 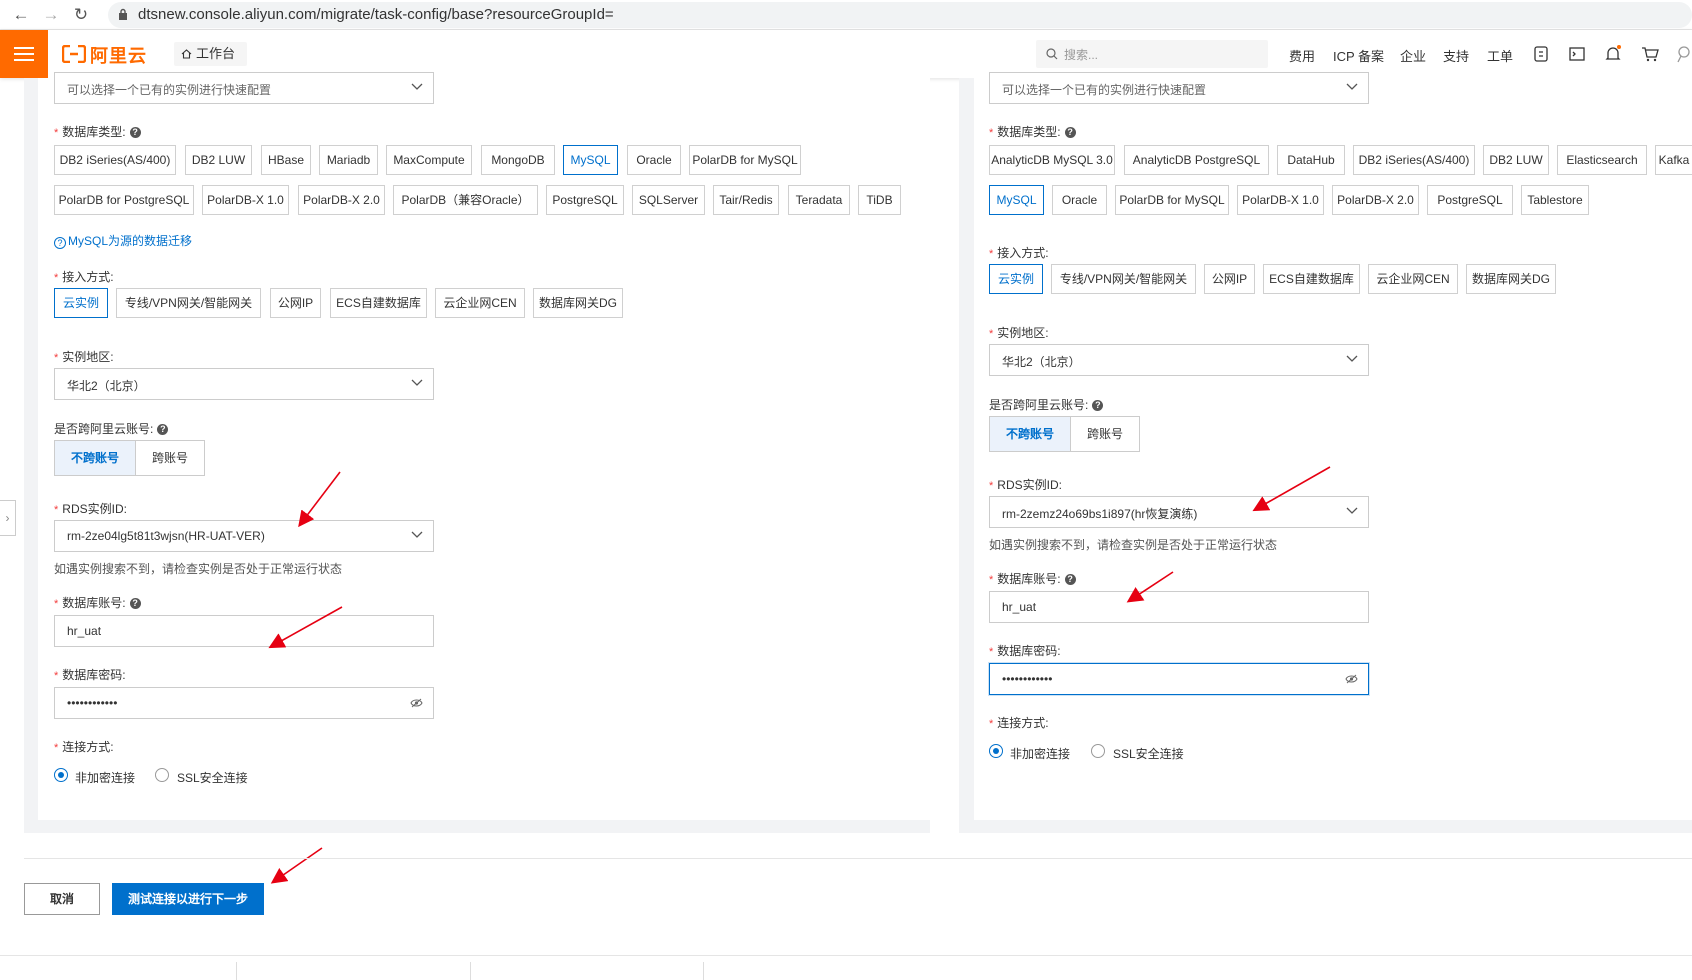 What do you see at coordinates (62, 899) in the screenshot?
I see `cancel-button: 取消` at bounding box center [62, 899].